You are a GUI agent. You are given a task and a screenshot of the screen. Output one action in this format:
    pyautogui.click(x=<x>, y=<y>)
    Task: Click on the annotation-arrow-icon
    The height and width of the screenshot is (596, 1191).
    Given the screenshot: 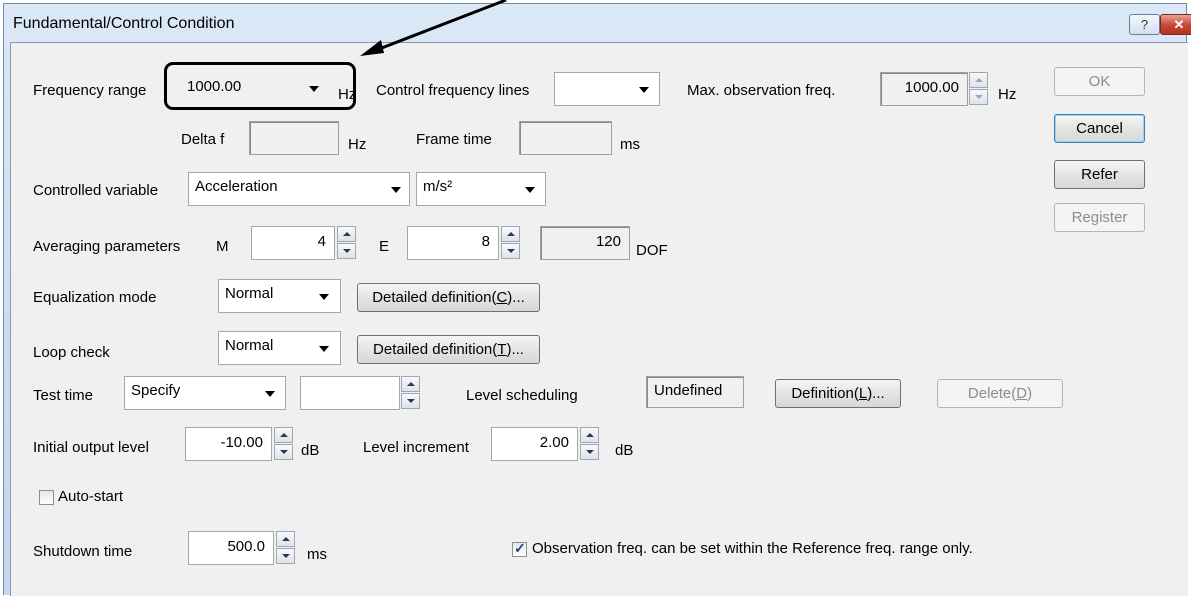 What is the action you would take?
    pyautogui.click(x=433, y=28)
    